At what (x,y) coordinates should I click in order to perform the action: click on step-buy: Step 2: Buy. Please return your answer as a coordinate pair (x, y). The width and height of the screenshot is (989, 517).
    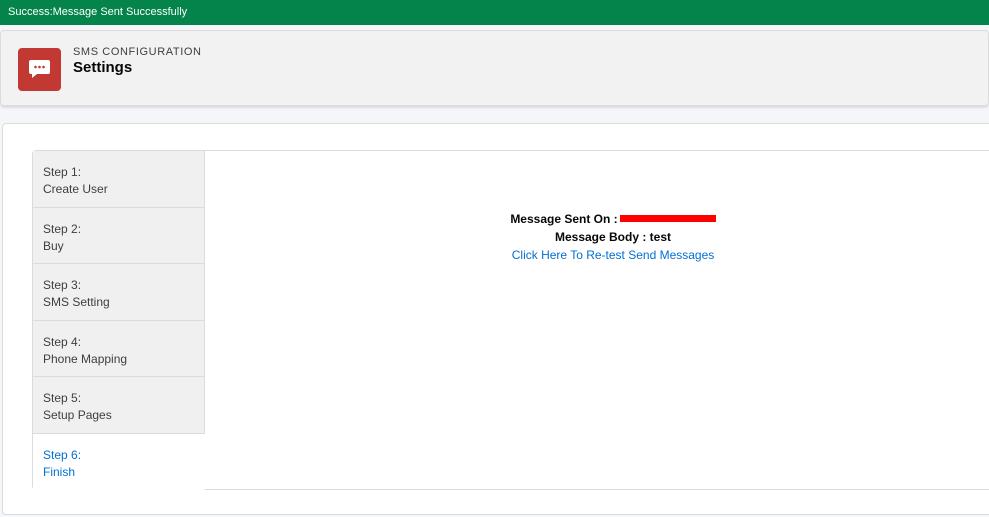
    Looking at the image, I should click on (119, 235).